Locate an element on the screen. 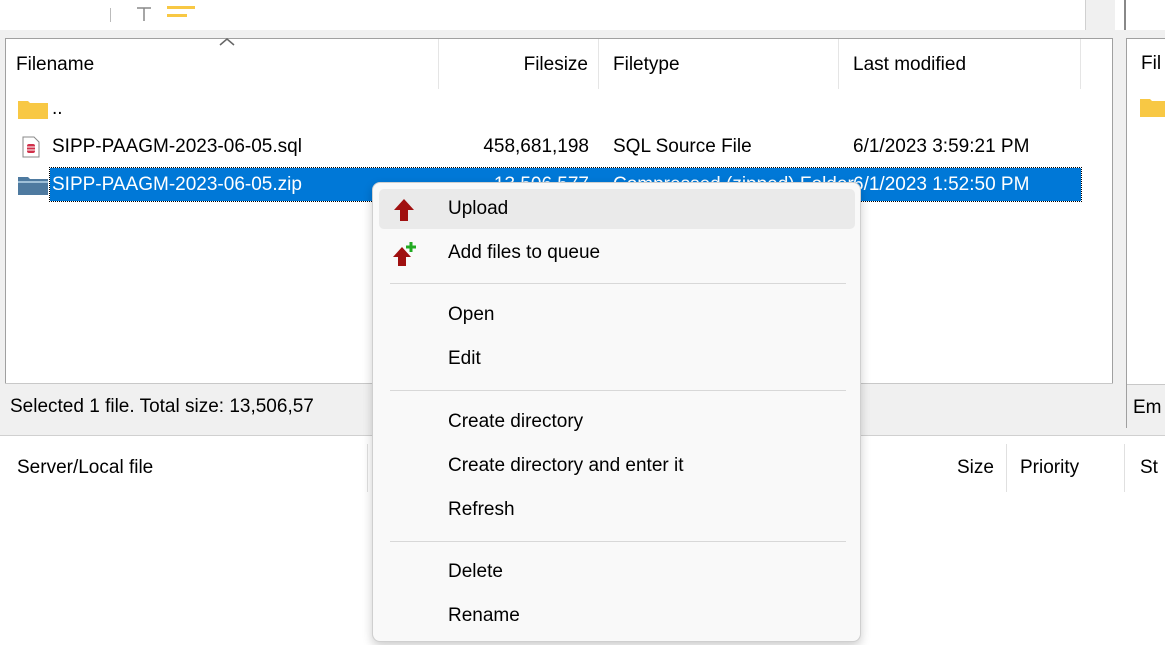  toolbar-right-gap is located at coordinates (1100, 15).